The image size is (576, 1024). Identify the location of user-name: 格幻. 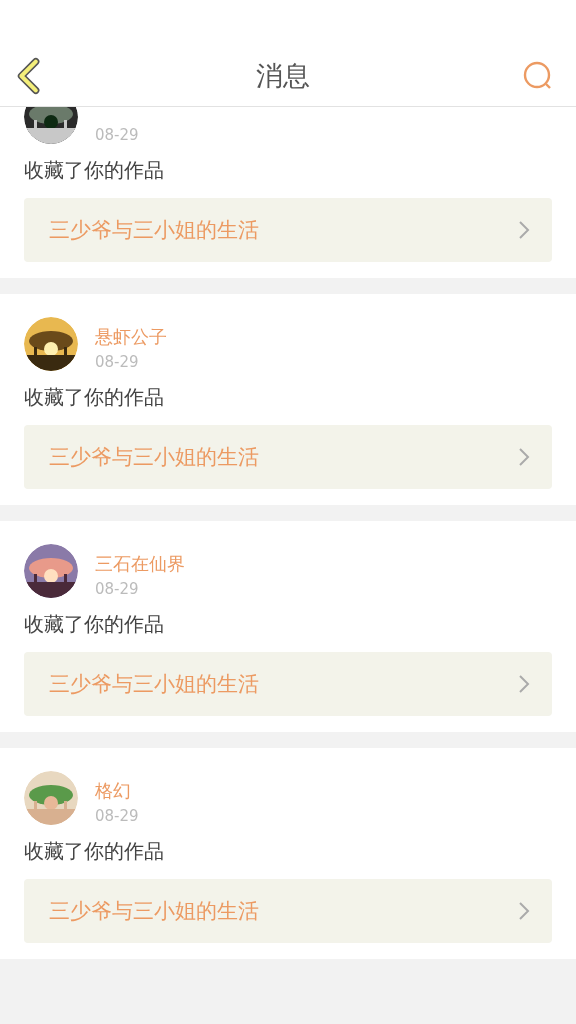
(117, 791).